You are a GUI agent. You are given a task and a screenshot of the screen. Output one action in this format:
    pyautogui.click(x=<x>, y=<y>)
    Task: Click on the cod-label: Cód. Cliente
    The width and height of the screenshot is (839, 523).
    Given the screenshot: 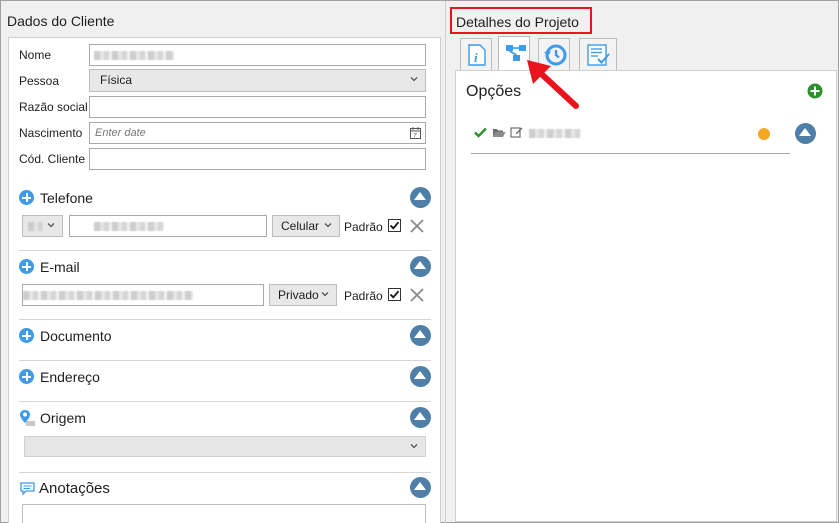 What is the action you would take?
    pyautogui.click(x=52, y=159)
    